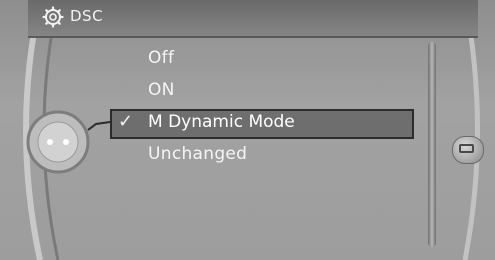 The width and height of the screenshot is (495, 260). I want to click on menu-item-unchanged: Unchanged, so click(197, 154).